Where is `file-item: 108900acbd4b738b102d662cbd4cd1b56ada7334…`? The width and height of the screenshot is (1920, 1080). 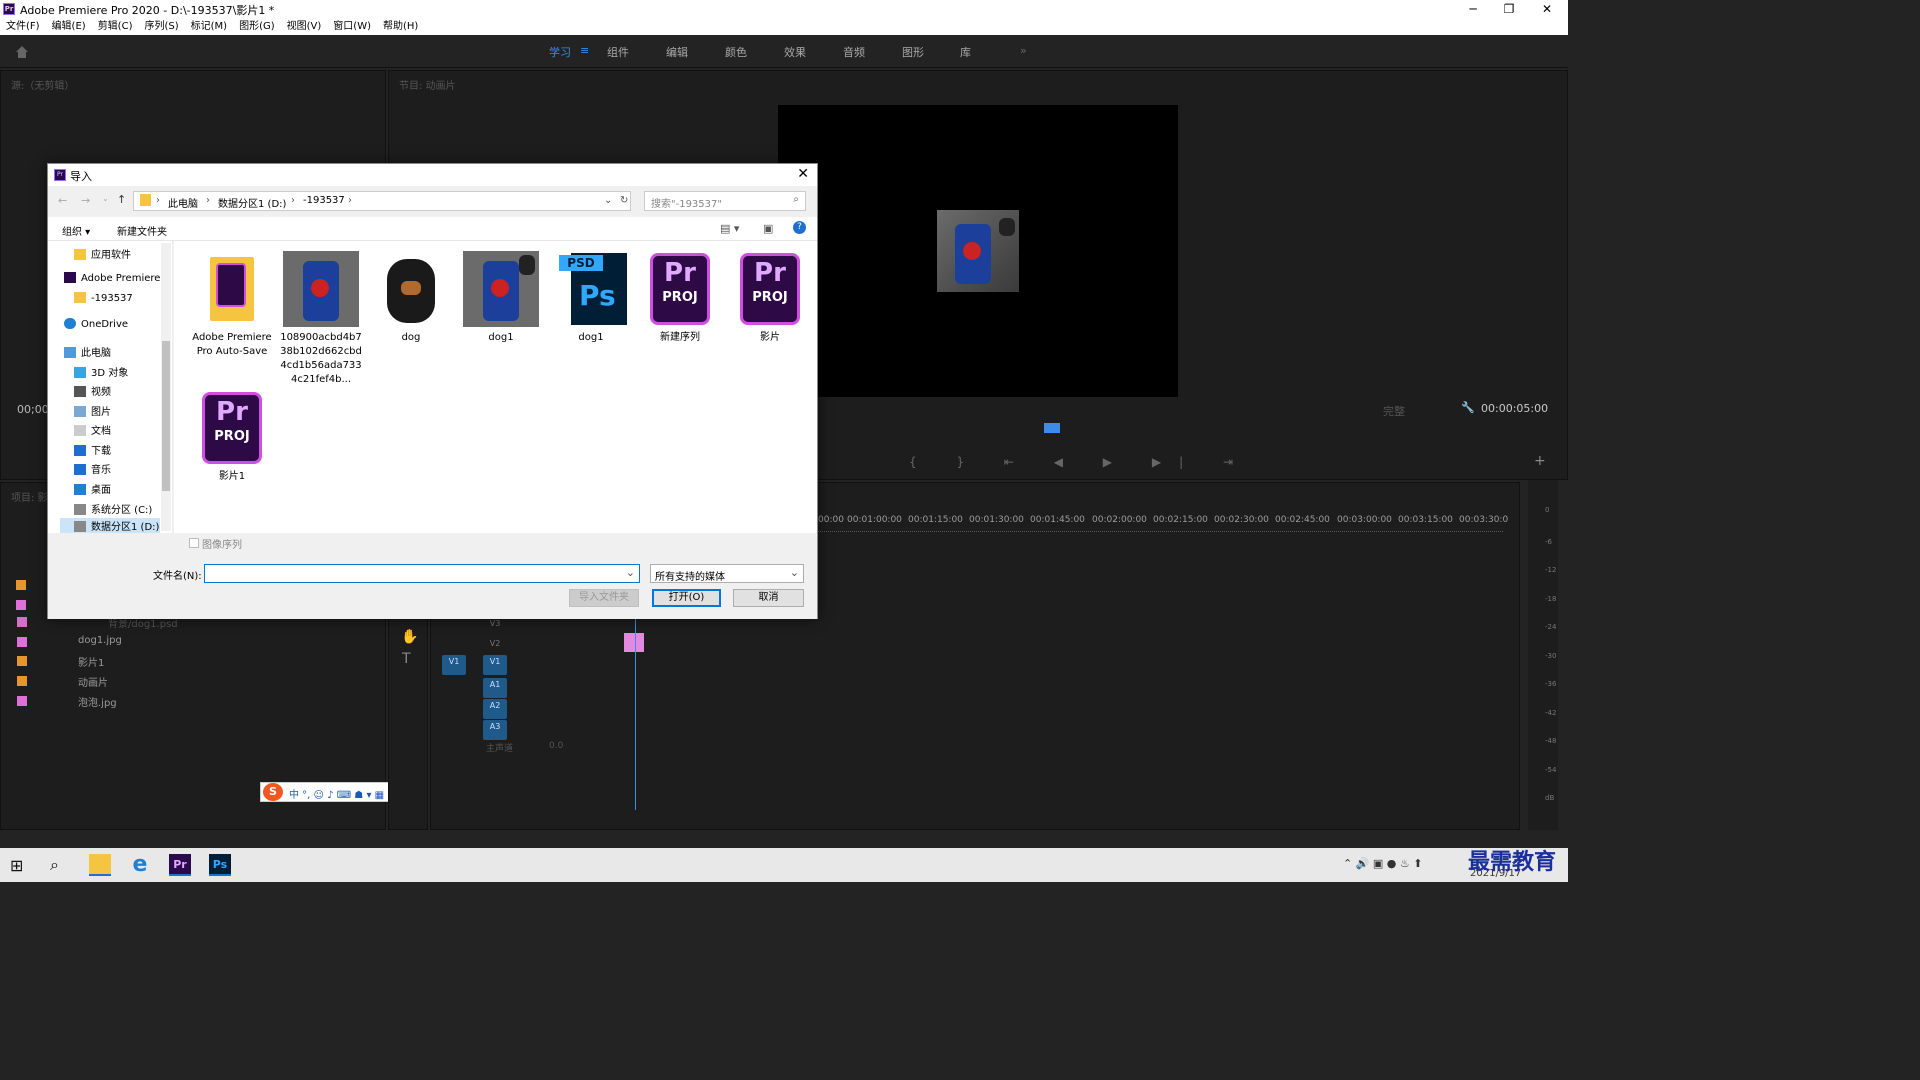 file-item: 108900acbd4b738b102d662cbd4cd1b56ada7334… is located at coordinates (321, 319).